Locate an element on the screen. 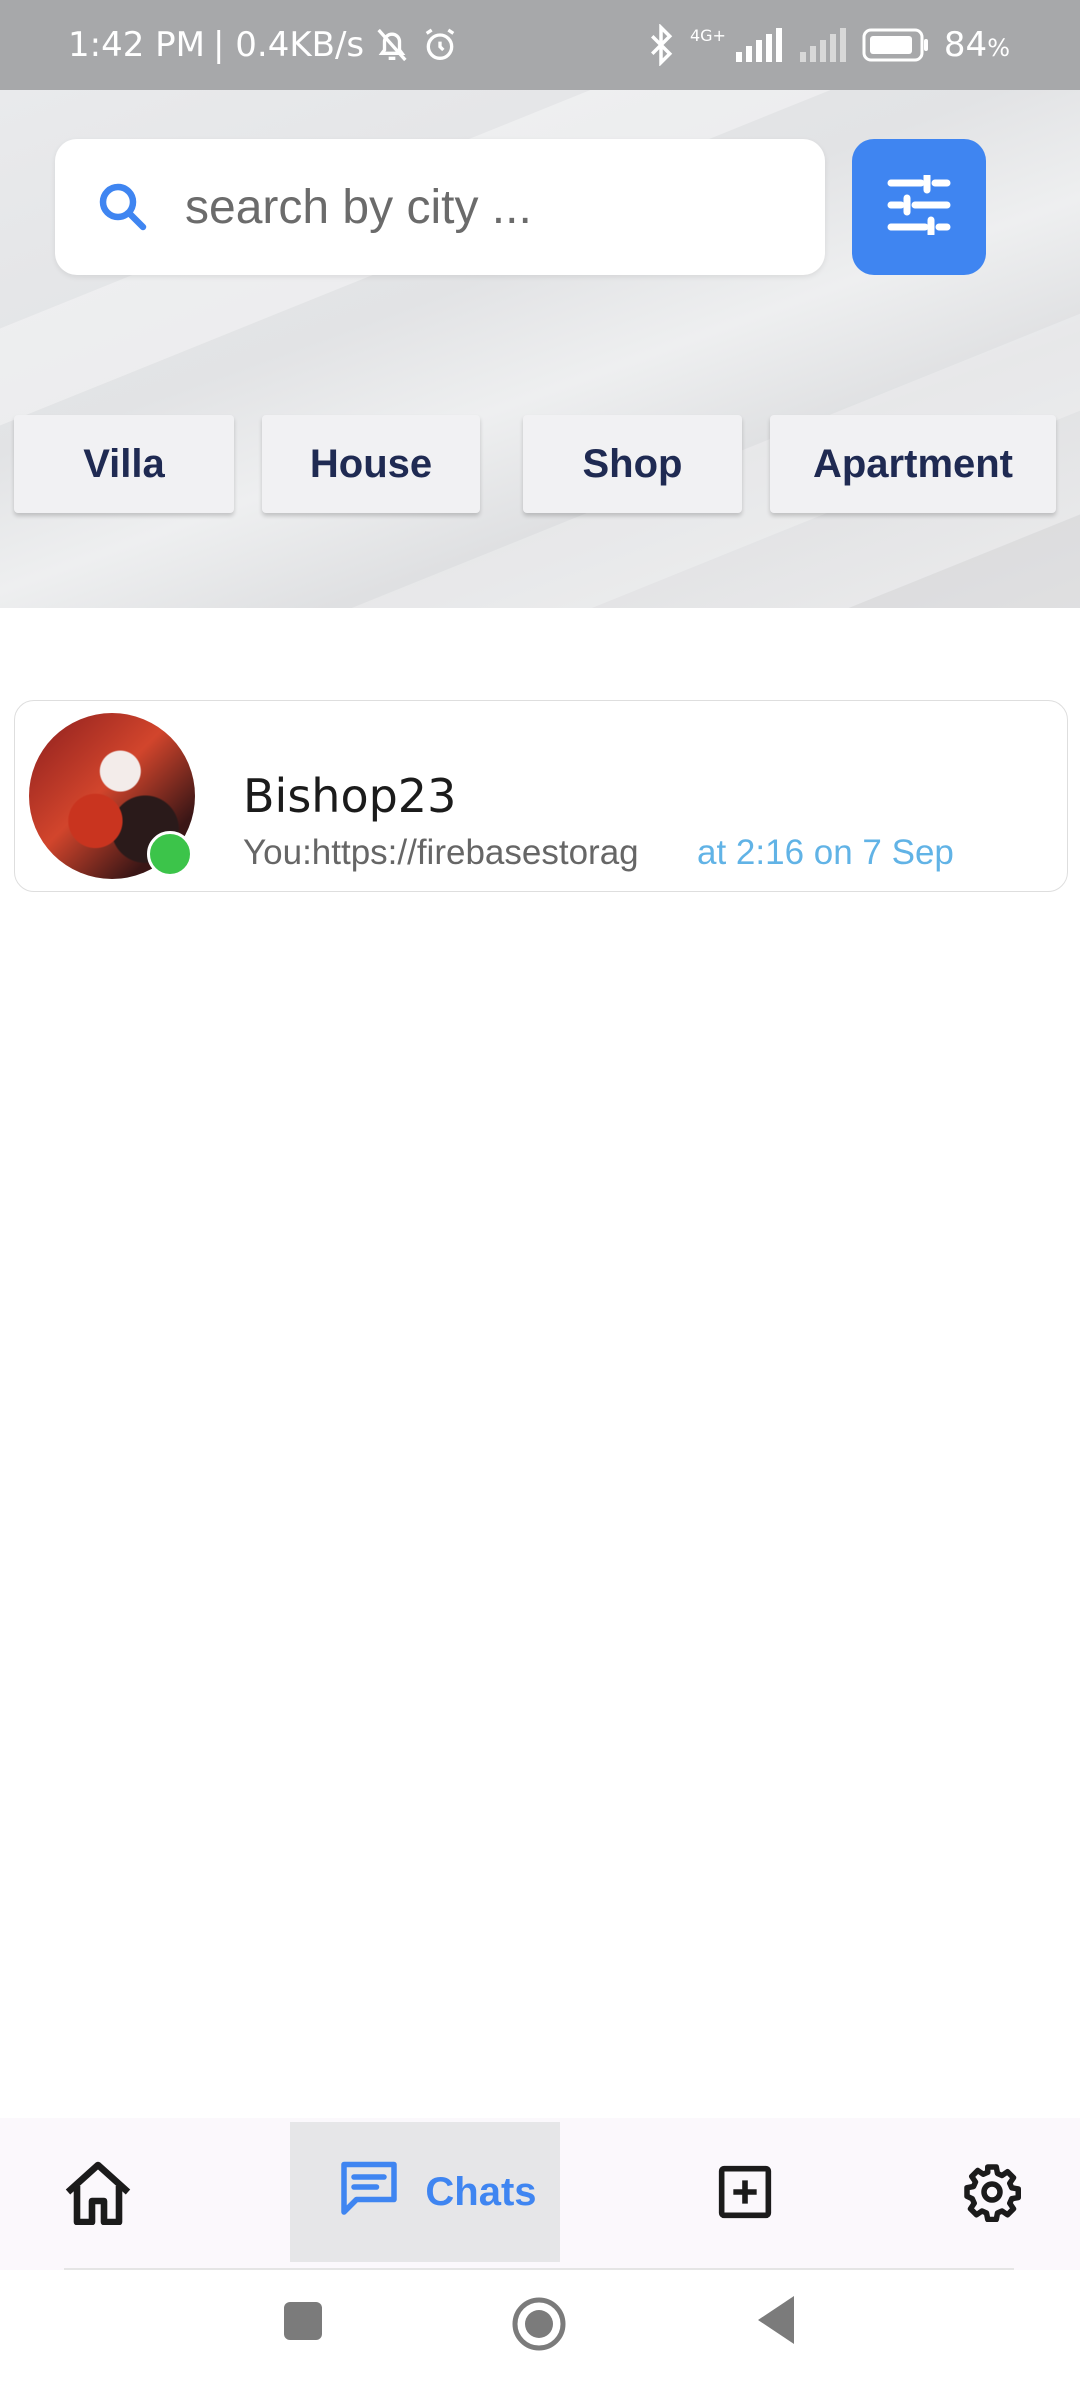 The height and width of the screenshot is (2400, 1080). filter-button is located at coordinates (919, 207).